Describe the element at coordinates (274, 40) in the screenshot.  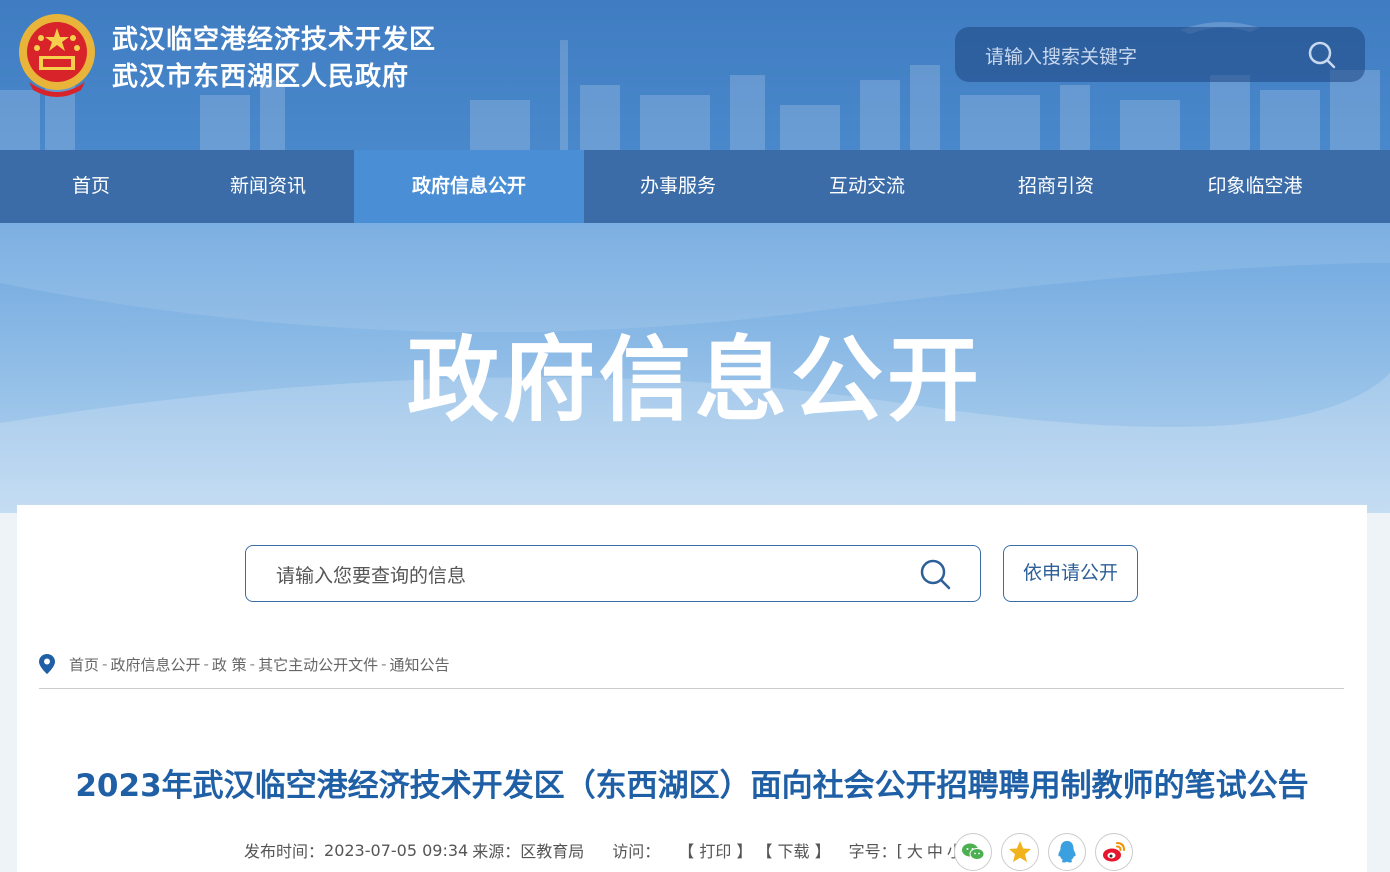
I see `site-title-line1: 武汉临空港经济技术开发区` at that location.